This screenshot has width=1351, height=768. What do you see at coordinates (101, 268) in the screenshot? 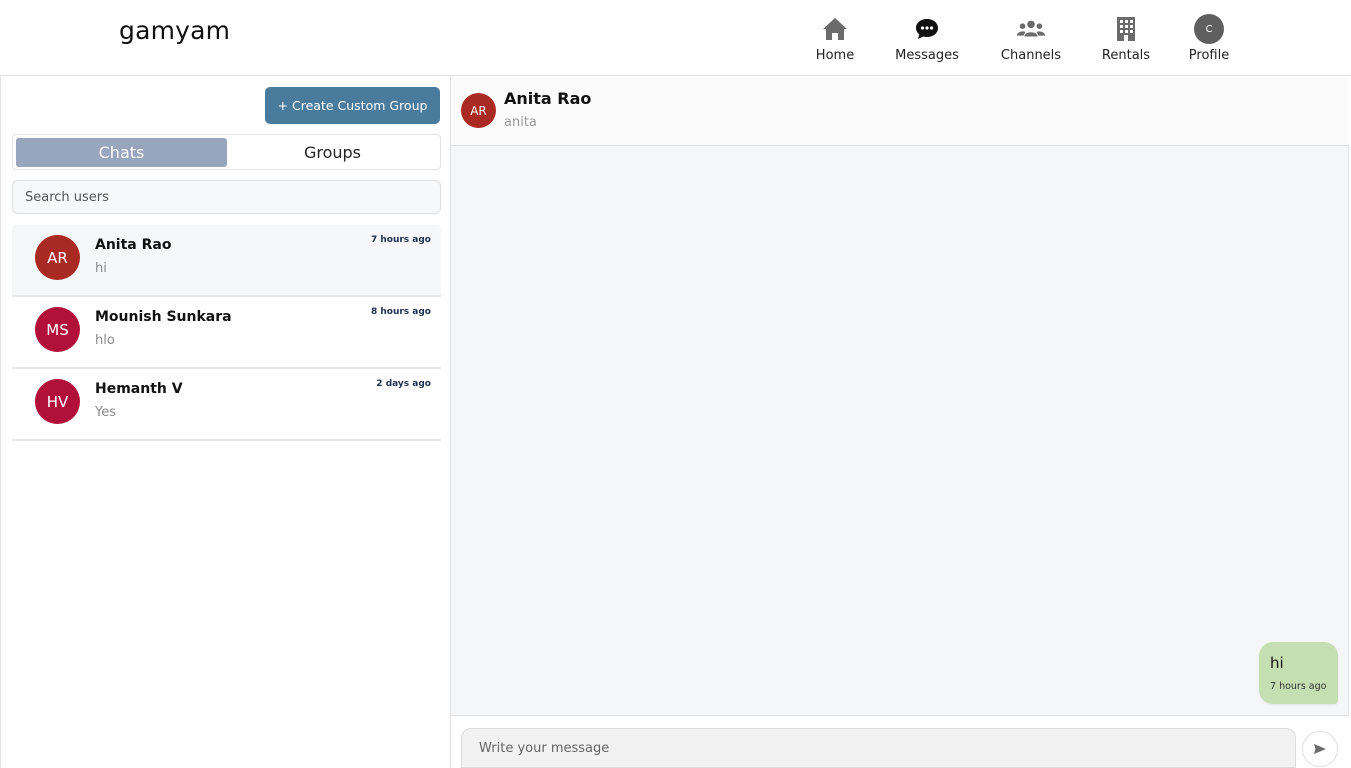
I see `chat-last-message: hi` at bounding box center [101, 268].